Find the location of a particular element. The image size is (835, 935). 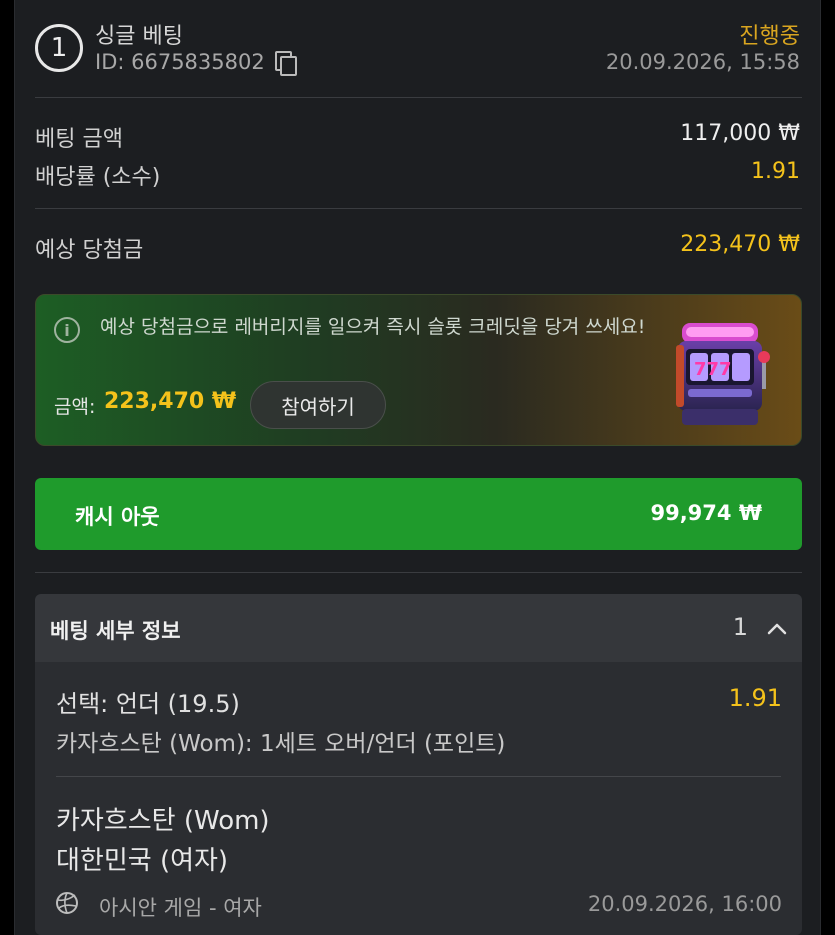

bet-status: 진행중 is located at coordinates (769, 36).